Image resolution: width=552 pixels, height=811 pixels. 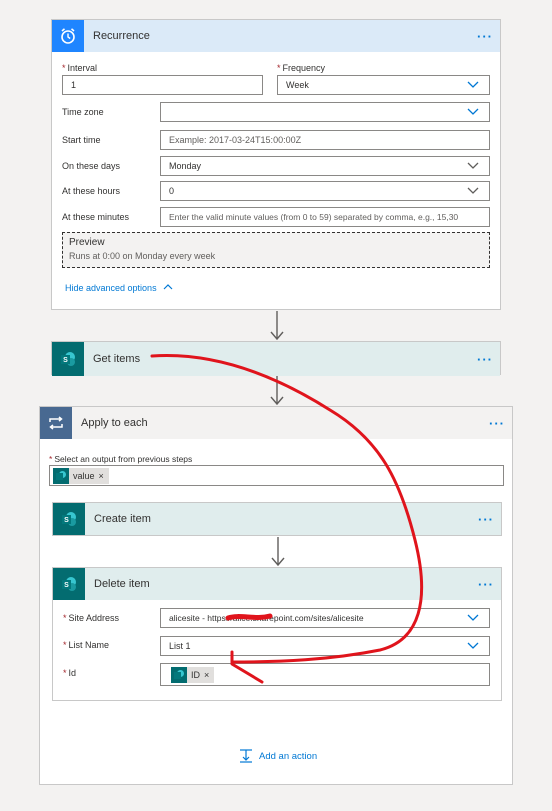 I want to click on frequency-value: Week, so click(x=297, y=85).